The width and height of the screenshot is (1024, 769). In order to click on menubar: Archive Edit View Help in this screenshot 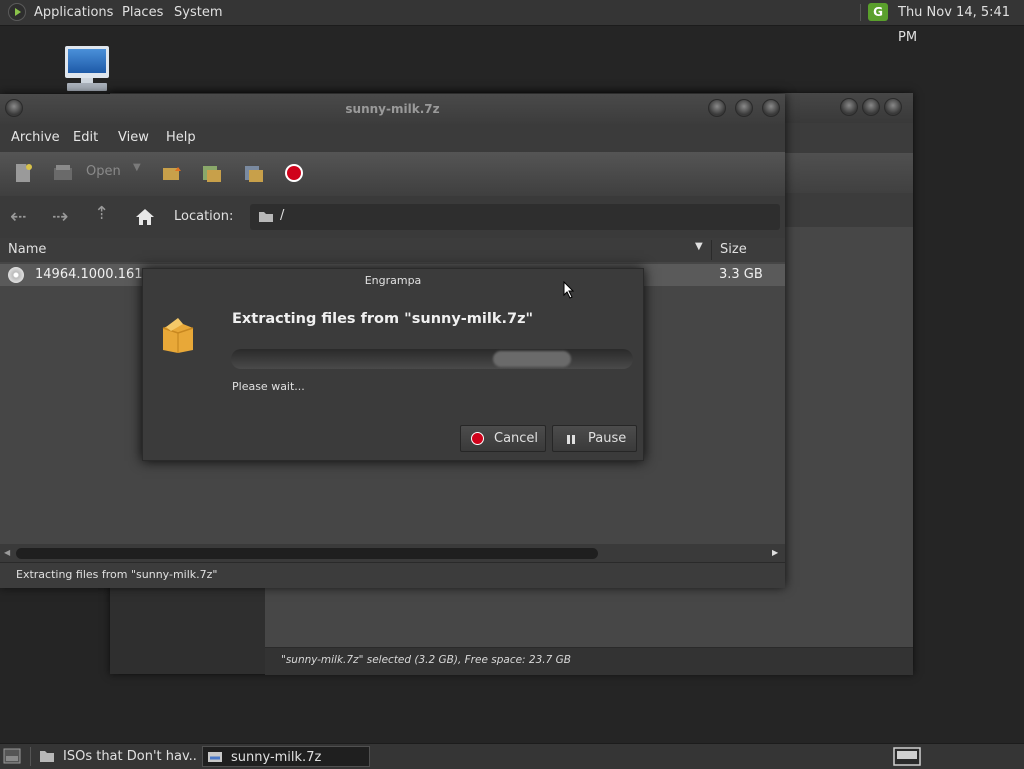, I will do `click(392, 138)`.